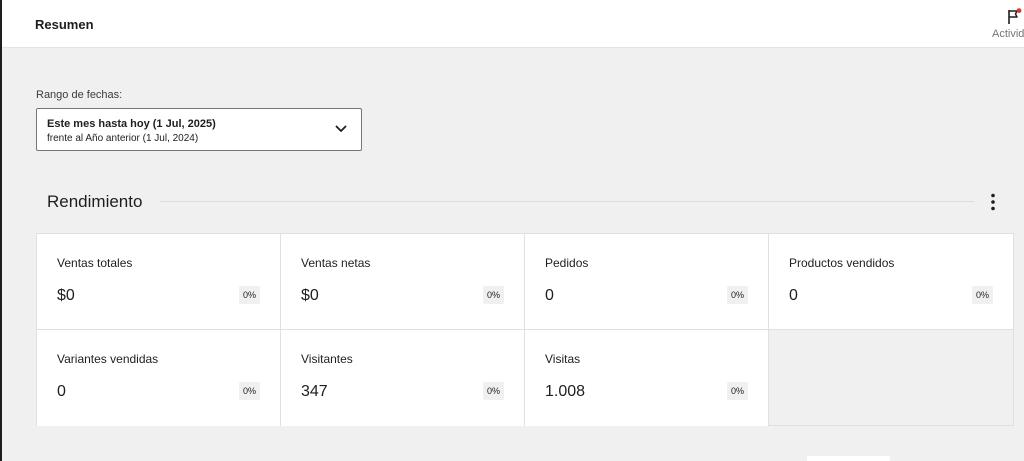 Image resolution: width=1024 pixels, height=461 pixels. What do you see at coordinates (647, 282) in the screenshot?
I see `card-pedidos: Pedidos 0 0%` at bounding box center [647, 282].